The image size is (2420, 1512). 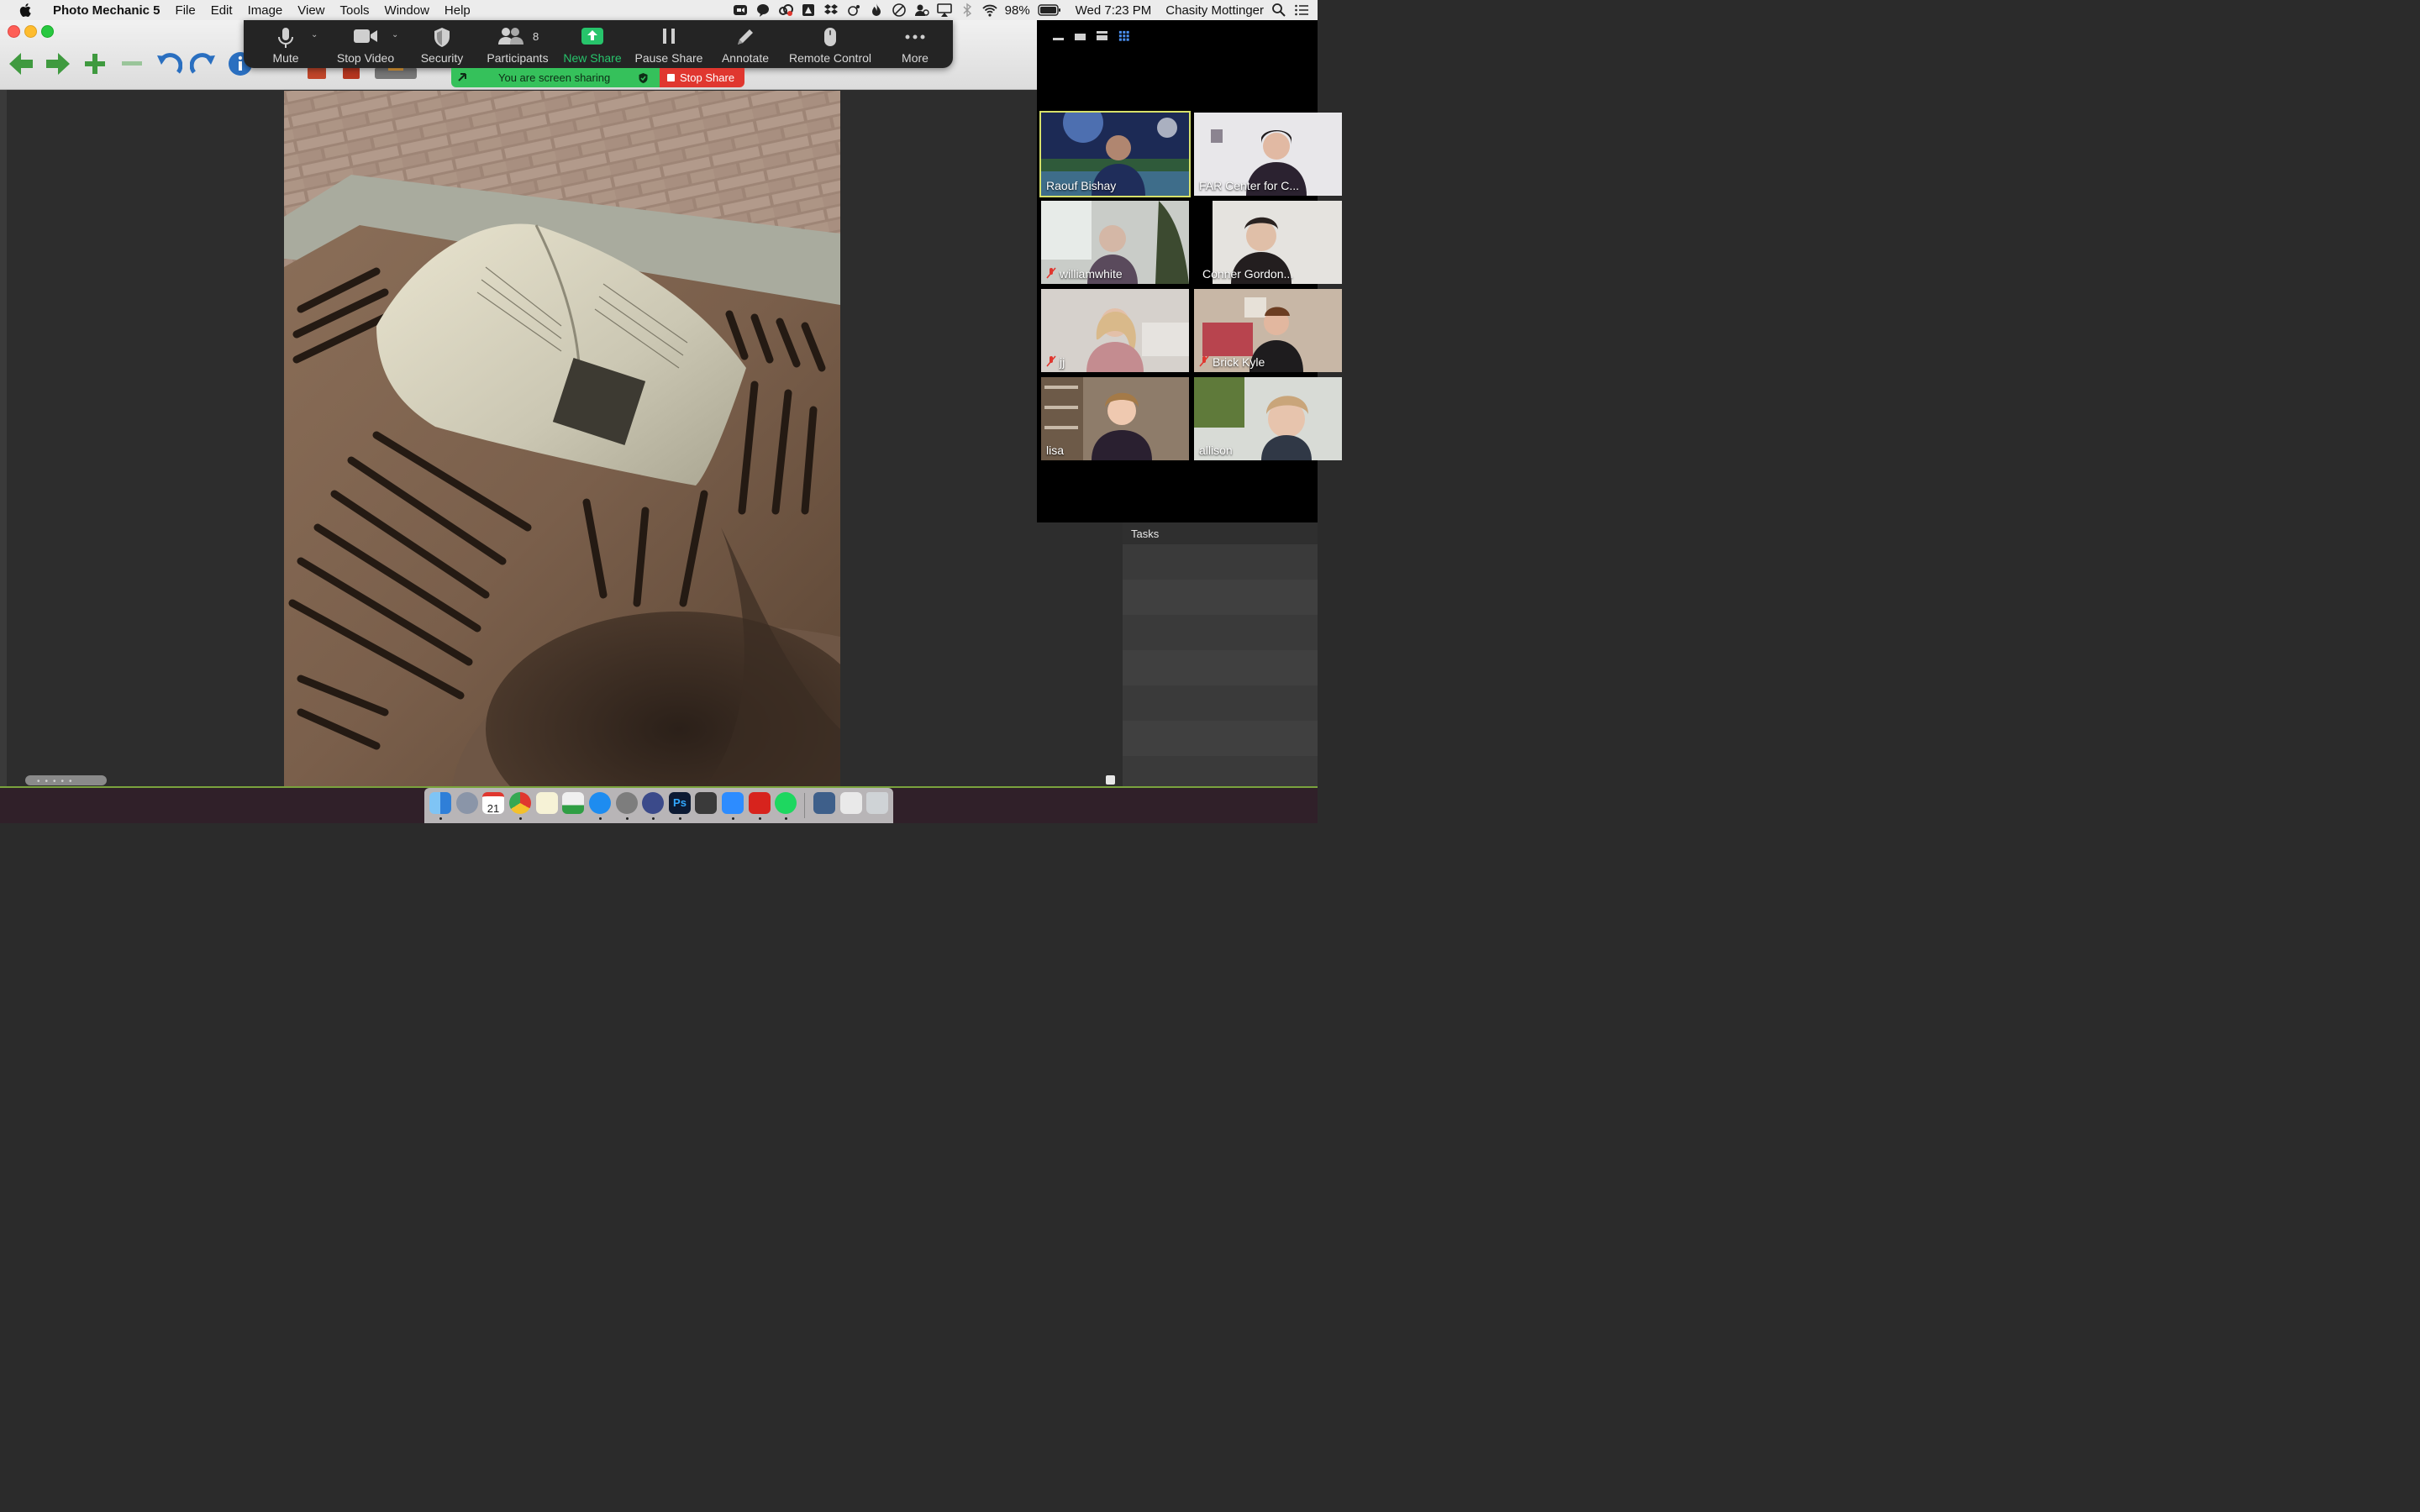 I want to click on app-store-icon, so click(x=600, y=803).